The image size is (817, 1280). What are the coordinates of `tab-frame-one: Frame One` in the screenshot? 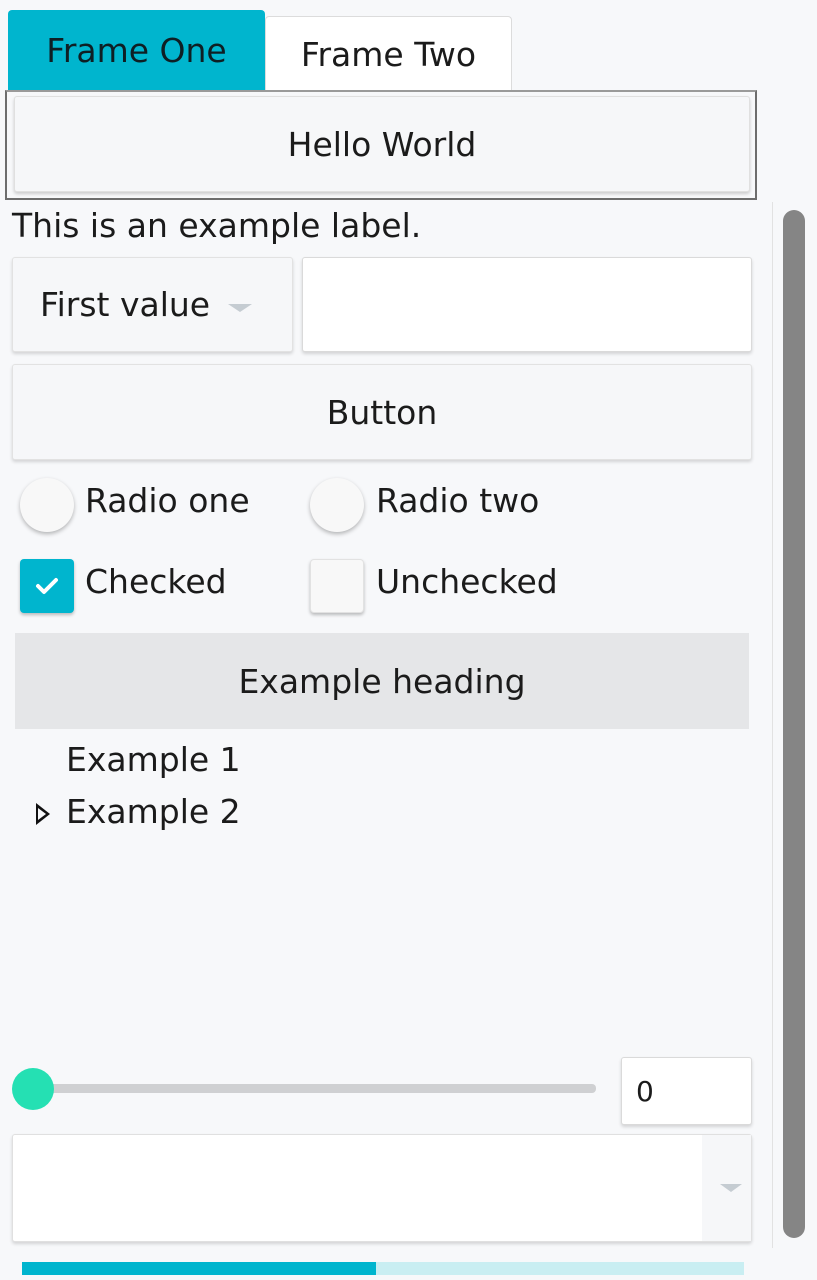 It's located at (136, 50).